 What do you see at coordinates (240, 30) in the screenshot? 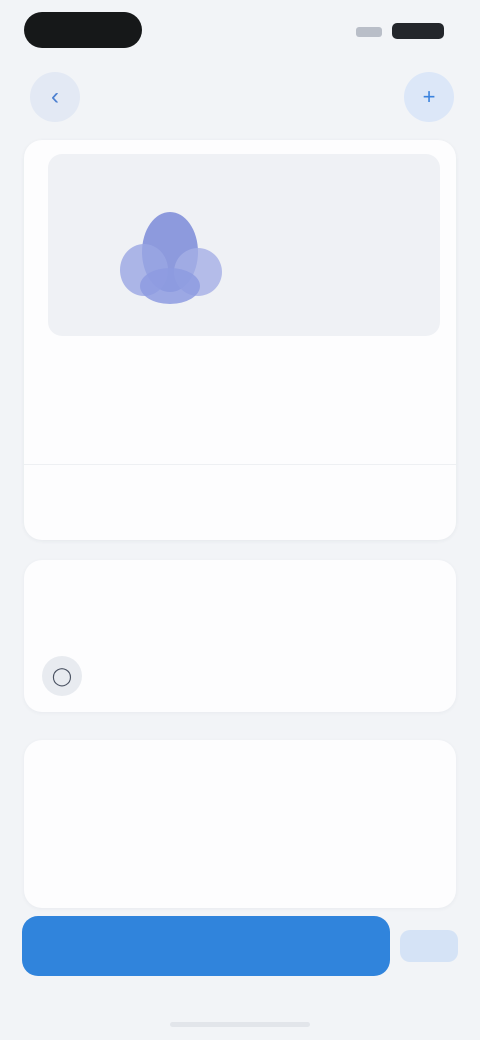
I see `status-bar` at bounding box center [240, 30].